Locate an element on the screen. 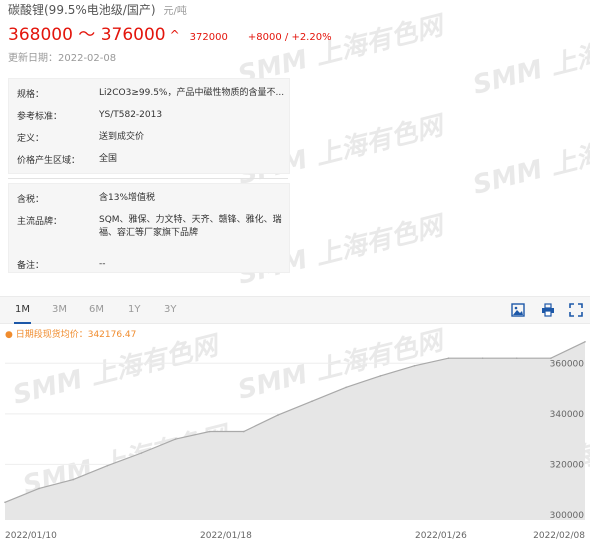 The width and height of the screenshot is (590, 548). picture-icon is located at coordinates (518, 310).